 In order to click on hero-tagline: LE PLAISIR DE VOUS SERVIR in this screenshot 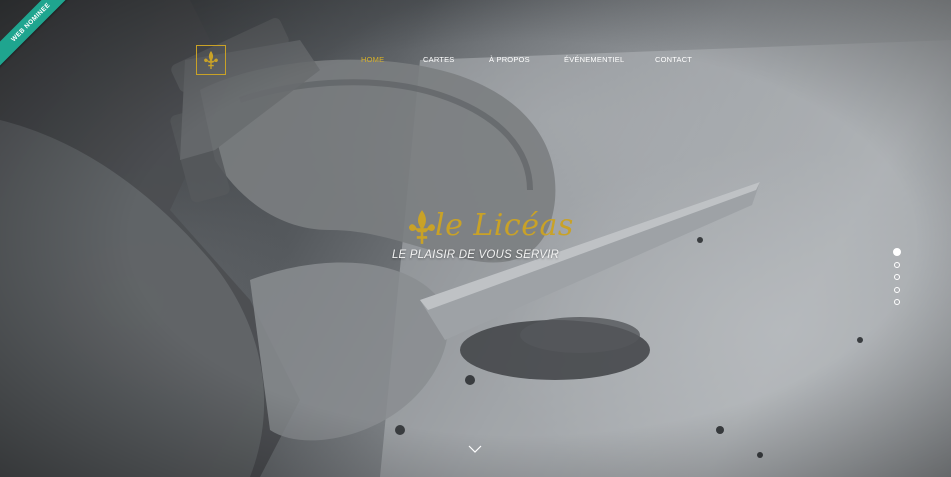, I will do `click(475, 255)`.